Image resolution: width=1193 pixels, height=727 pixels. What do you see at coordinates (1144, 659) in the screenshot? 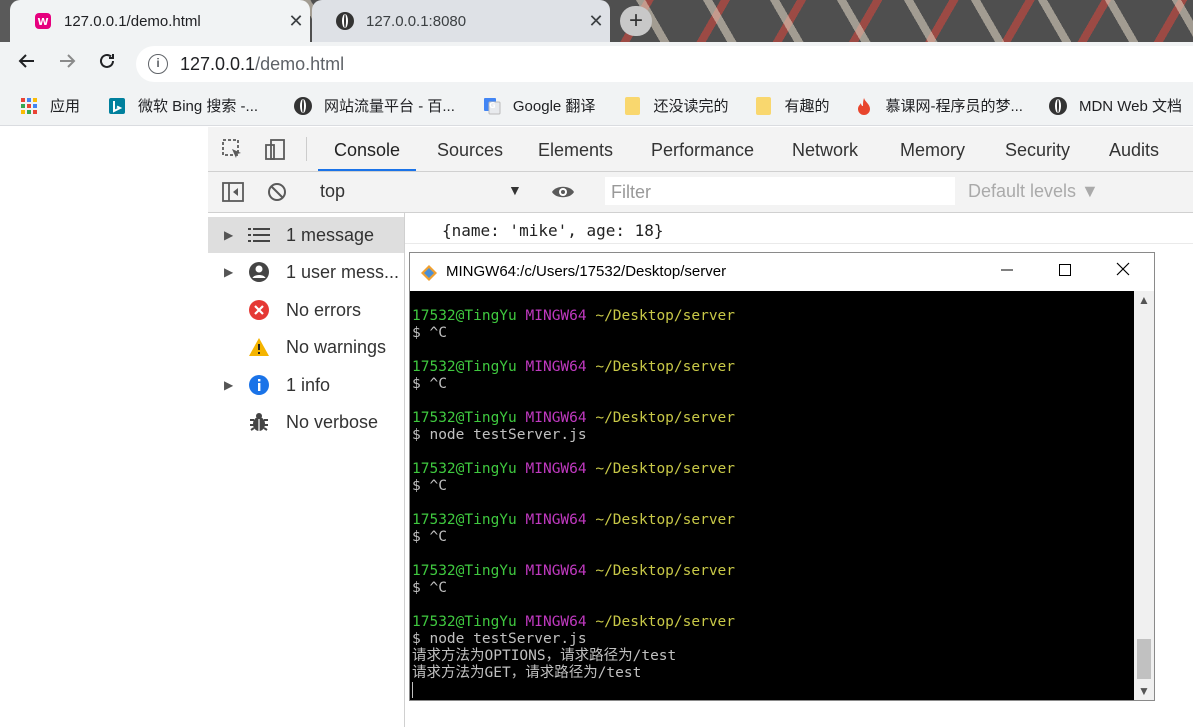
I see `scrollbar-thumb` at bounding box center [1144, 659].